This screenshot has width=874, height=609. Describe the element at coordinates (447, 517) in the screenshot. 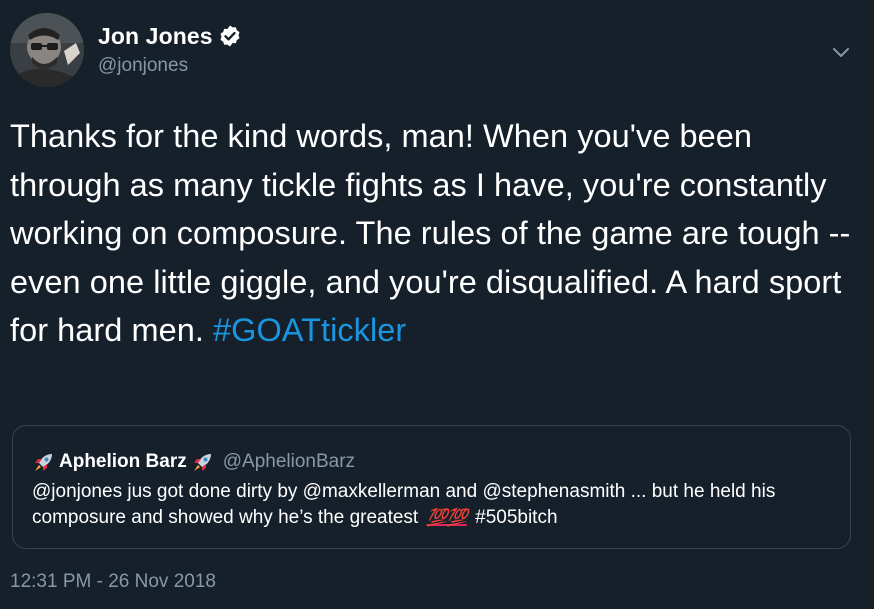

I see `hundred-points-emoji: 💯💯` at that location.